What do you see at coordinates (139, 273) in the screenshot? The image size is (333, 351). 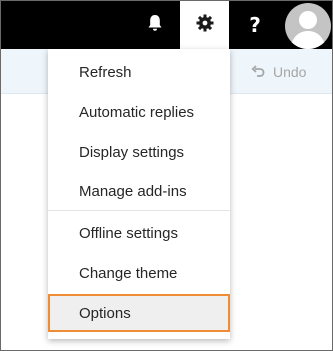 I see `menu-item-change-theme: Change theme` at bounding box center [139, 273].